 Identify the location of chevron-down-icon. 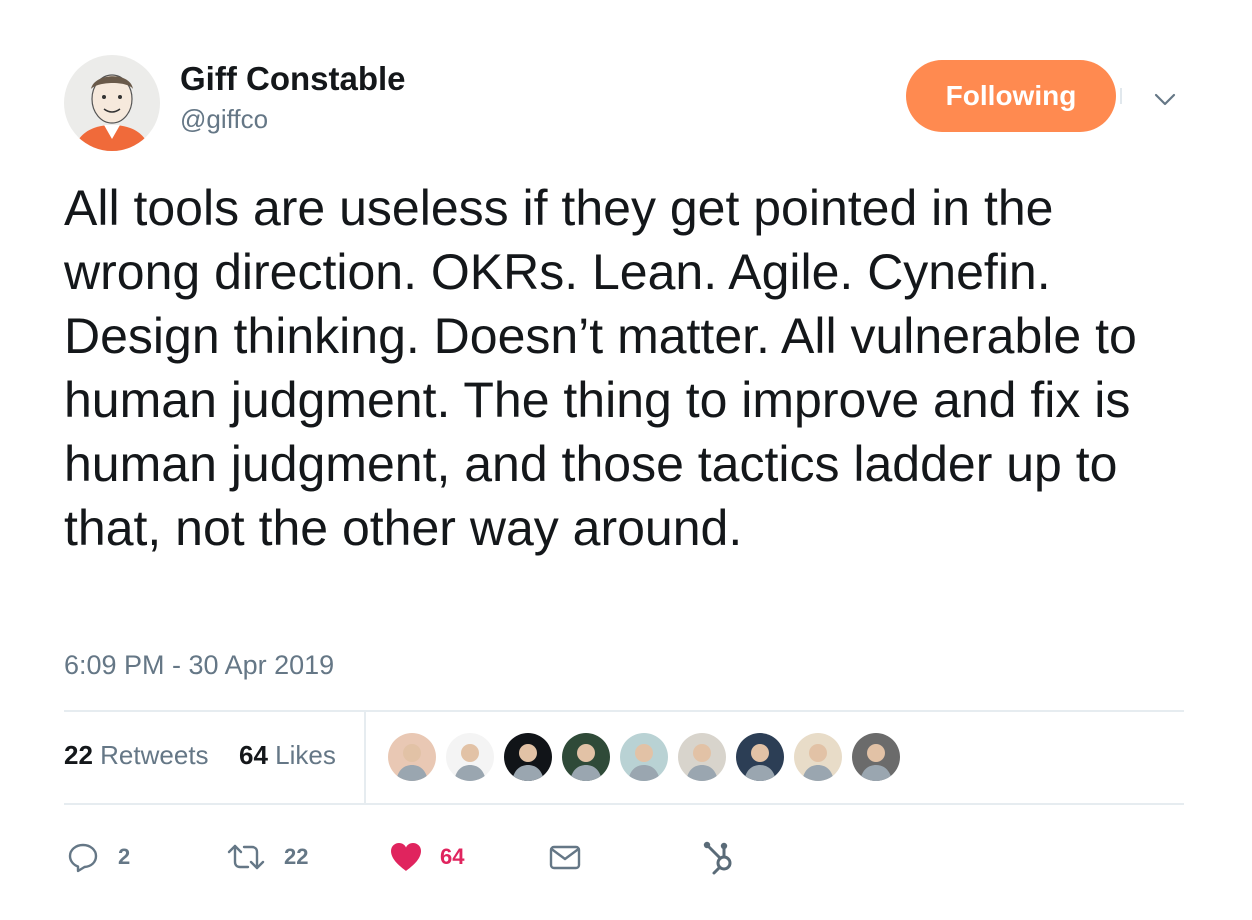
(1165, 99).